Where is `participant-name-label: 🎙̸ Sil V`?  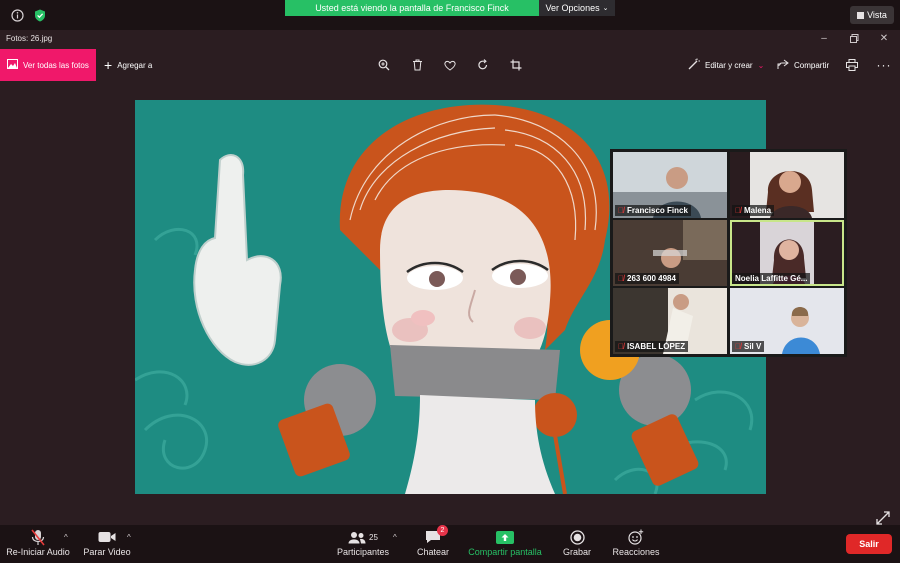
participant-name-label: 🎙̸ Sil V is located at coordinates (748, 346).